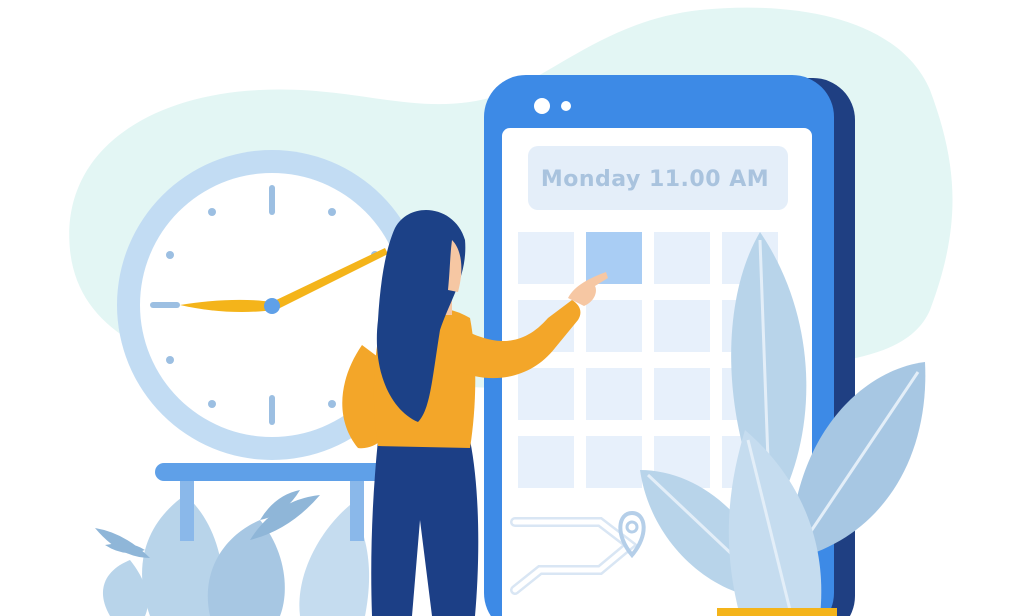 This screenshot has height=616, width=1033. I want to click on camera-dot-icon, so click(542, 106).